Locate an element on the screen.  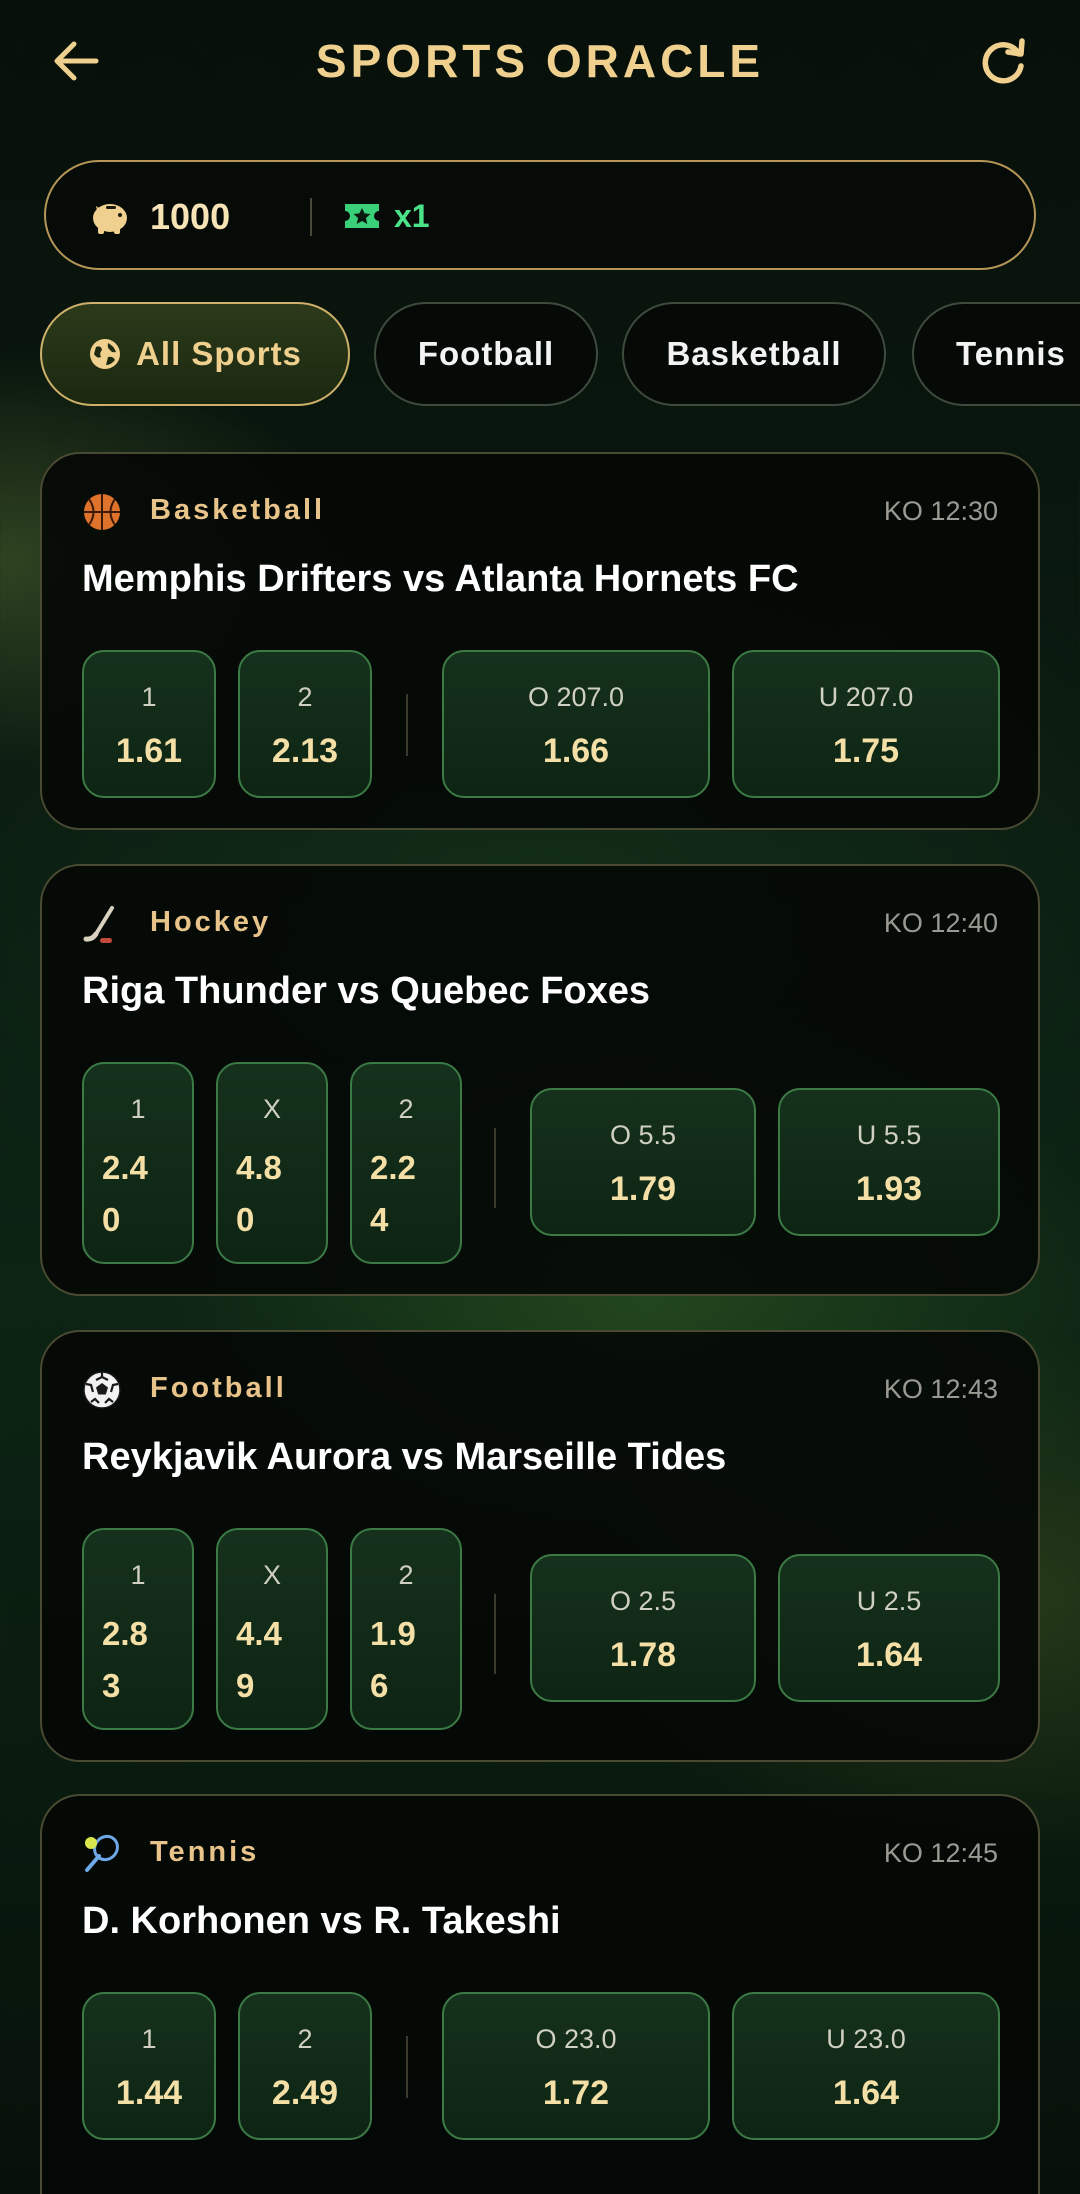
app-header: SPORTS ORACLE is located at coordinates (540, 61).